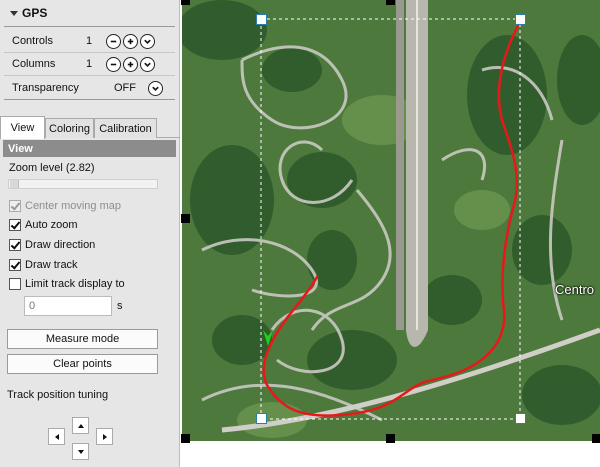 This screenshot has width=600, height=467. Describe the element at coordinates (147, 64) in the screenshot. I see `columns-dropdown-button` at that location.